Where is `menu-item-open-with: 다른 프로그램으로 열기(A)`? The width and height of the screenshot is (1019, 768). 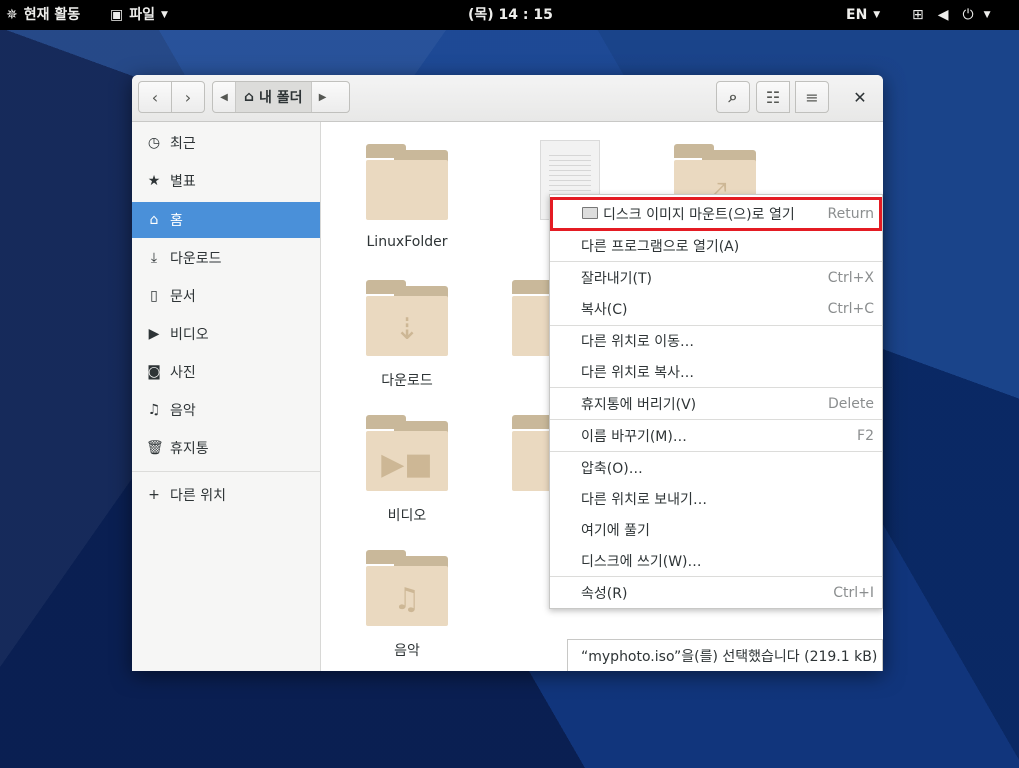
menu-item-open-with: 다른 프로그램으로 열기(A) is located at coordinates (716, 246).